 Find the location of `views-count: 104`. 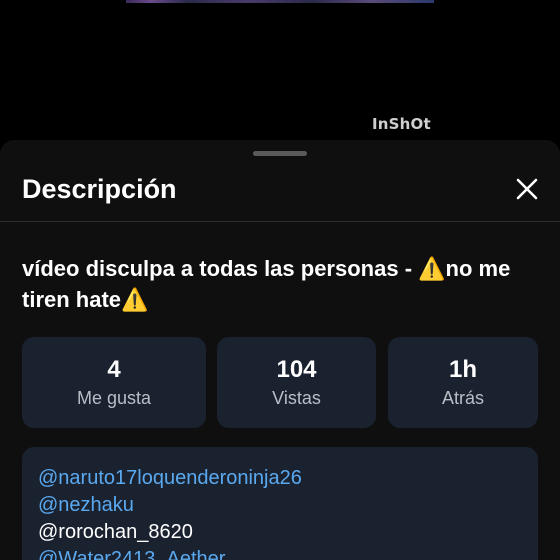

views-count: 104 is located at coordinates (296, 369).